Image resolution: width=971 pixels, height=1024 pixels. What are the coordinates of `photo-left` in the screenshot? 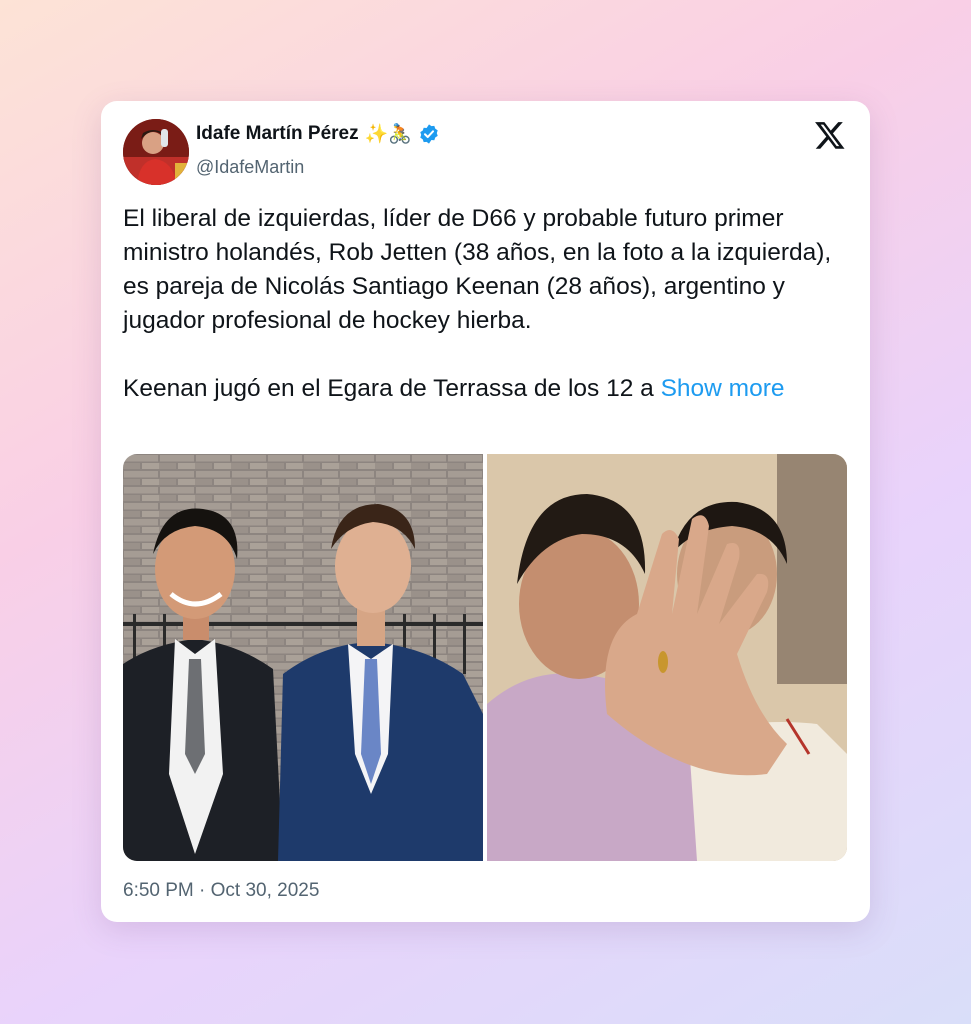 It's located at (303, 657).